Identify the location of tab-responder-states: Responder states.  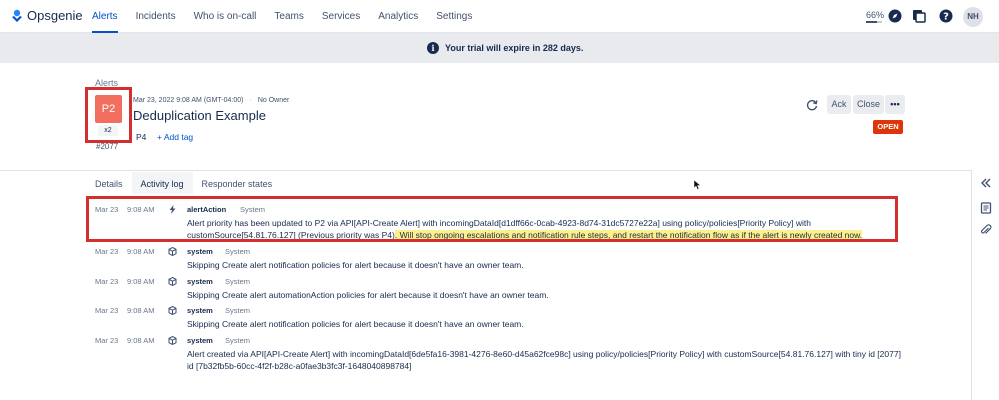
(237, 183).